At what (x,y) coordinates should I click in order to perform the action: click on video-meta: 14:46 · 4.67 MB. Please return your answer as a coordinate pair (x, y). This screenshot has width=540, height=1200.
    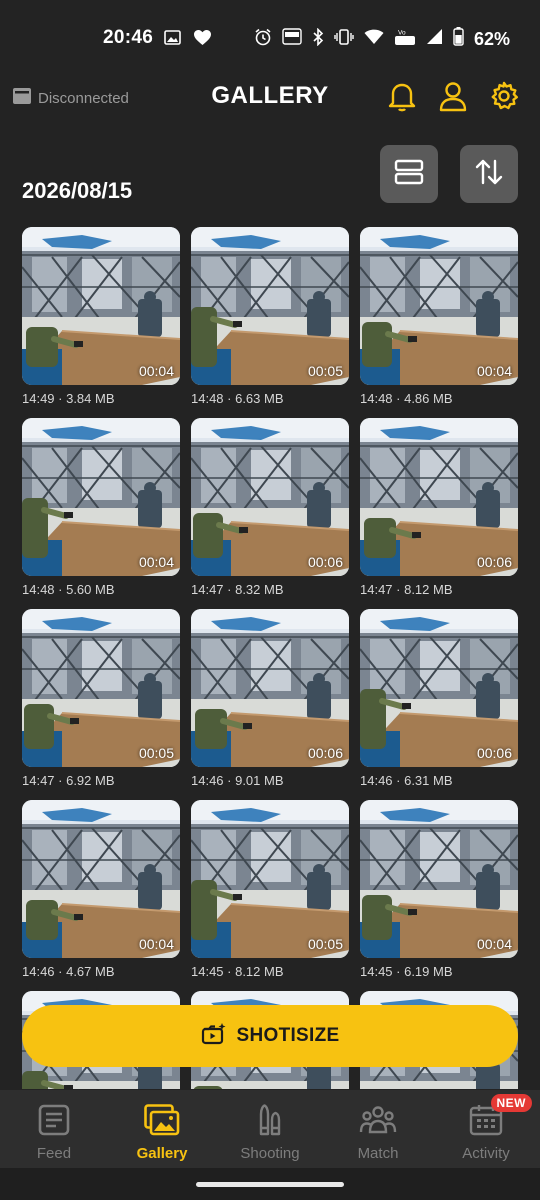
    Looking at the image, I should click on (68, 971).